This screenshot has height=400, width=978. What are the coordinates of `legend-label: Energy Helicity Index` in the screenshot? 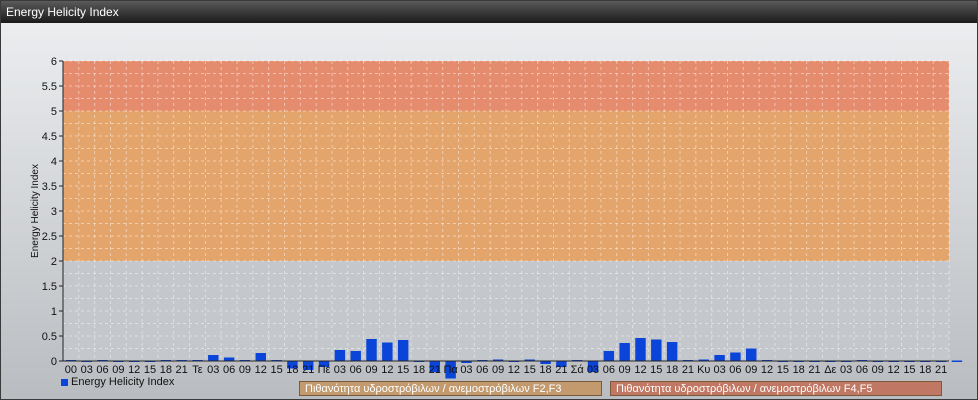 It's located at (123, 382).